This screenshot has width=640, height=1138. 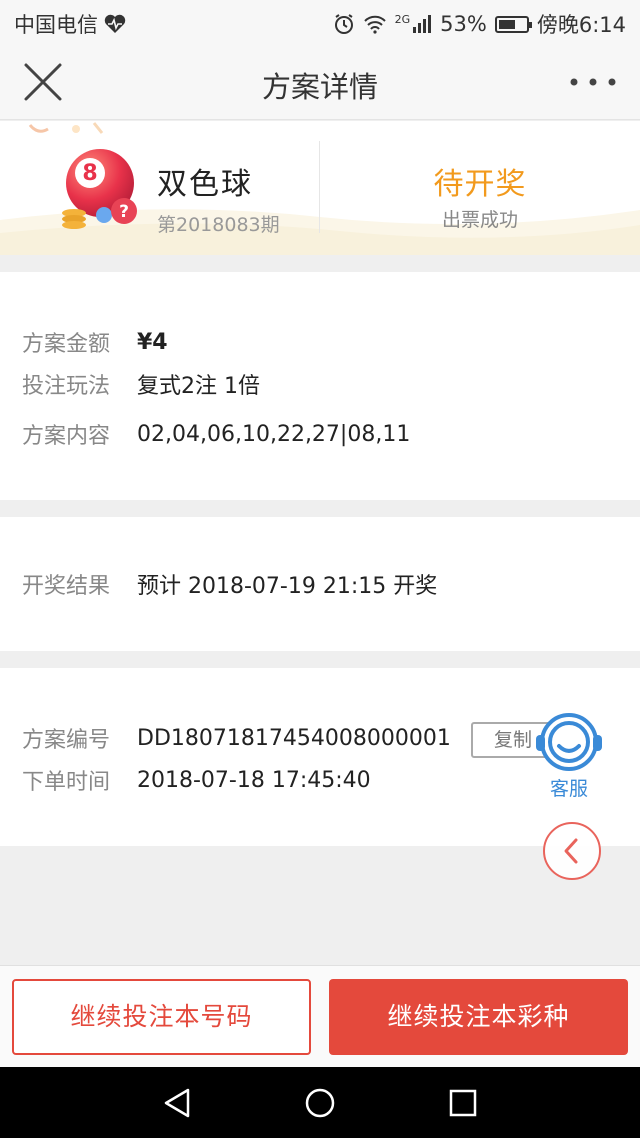 What do you see at coordinates (115, 23) in the screenshot?
I see `heartbeat-icon` at bounding box center [115, 23].